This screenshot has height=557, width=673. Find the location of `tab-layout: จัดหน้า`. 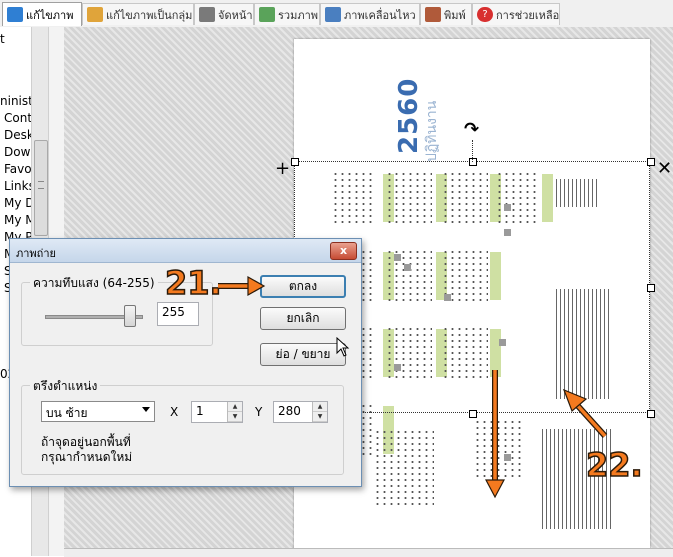

tab-layout: จัดหน้า is located at coordinates (224, 14).